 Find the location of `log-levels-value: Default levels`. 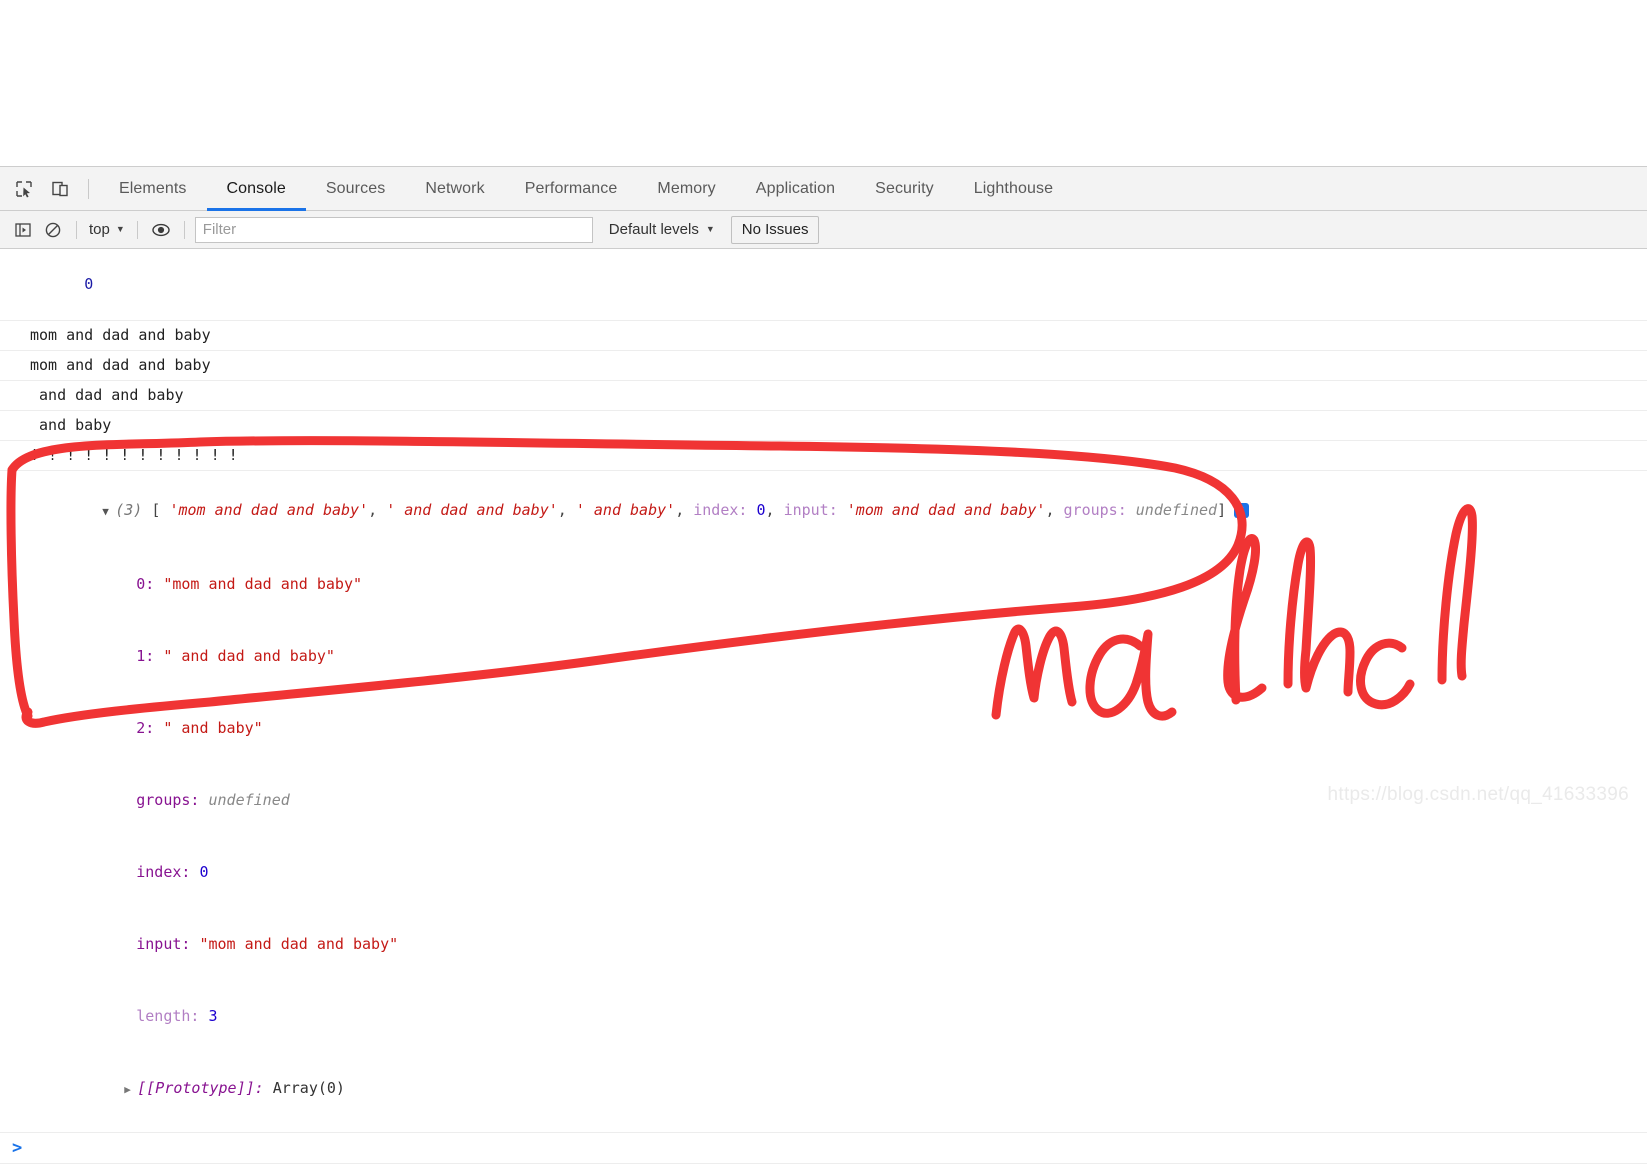

log-levels-value: Default levels is located at coordinates (653, 229).